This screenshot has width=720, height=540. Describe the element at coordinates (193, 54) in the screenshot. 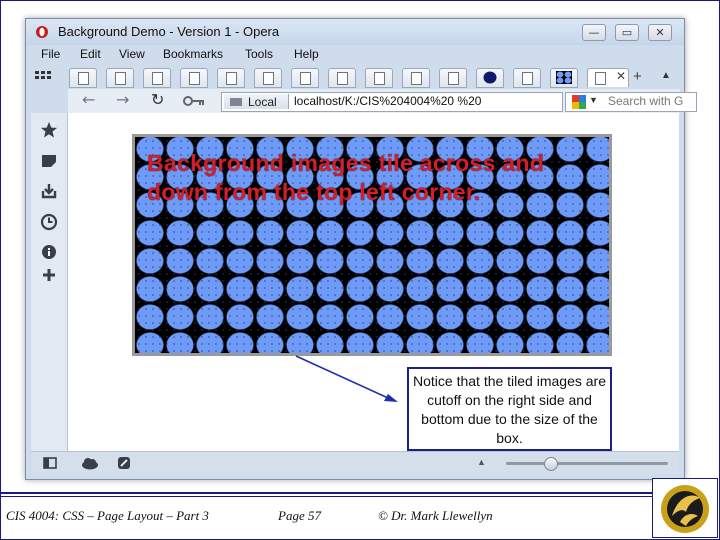

I see `menu-bookmarks: Bookmarks` at that location.